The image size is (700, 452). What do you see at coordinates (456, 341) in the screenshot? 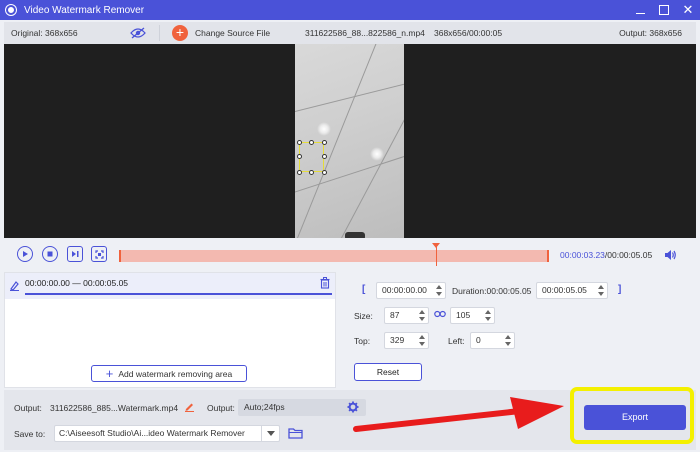
I see `left-label: Left:` at bounding box center [456, 341].